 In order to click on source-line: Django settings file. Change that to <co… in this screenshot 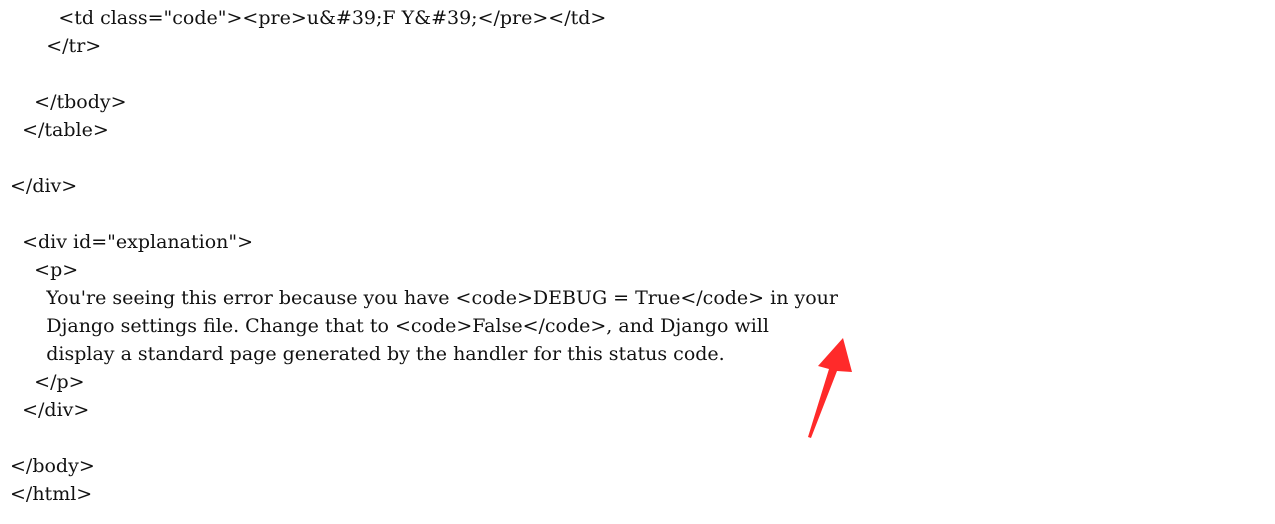, I will do `click(389, 326)`.